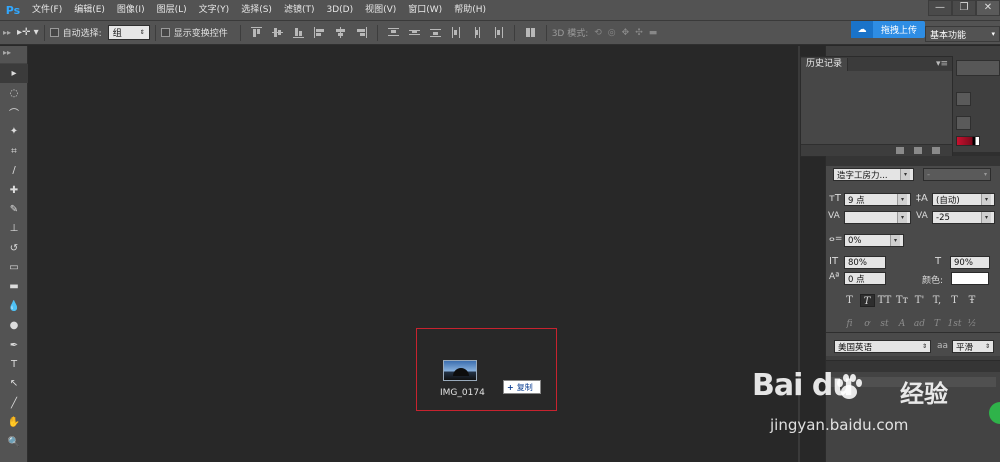  What do you see at coordinates (277, 32) in the screenshot?
I see `align-vcenter-icon` at bounding box center [277, 32].